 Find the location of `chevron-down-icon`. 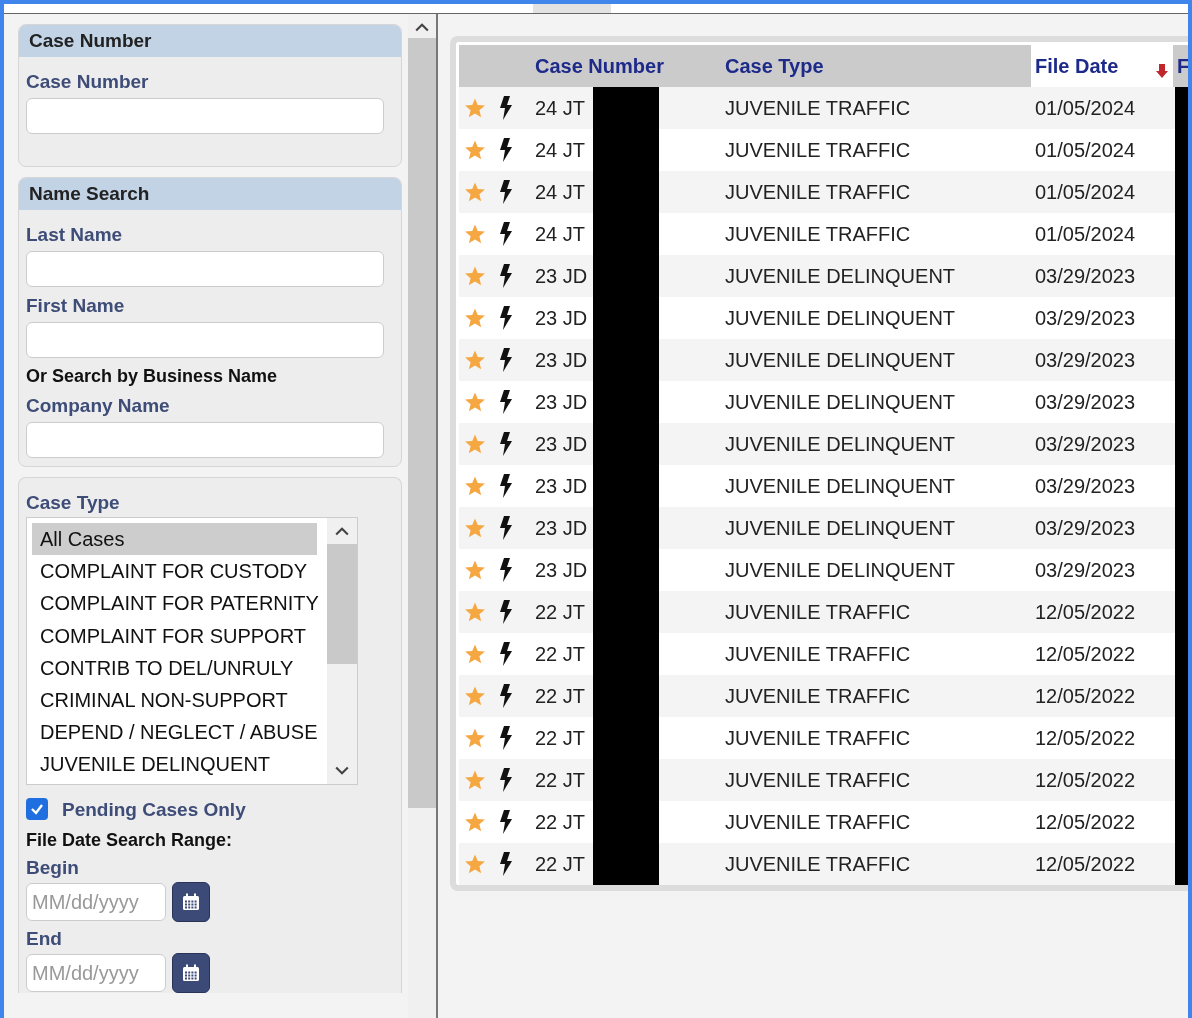

chevron-down-icon is located at coordinates (342, 771).